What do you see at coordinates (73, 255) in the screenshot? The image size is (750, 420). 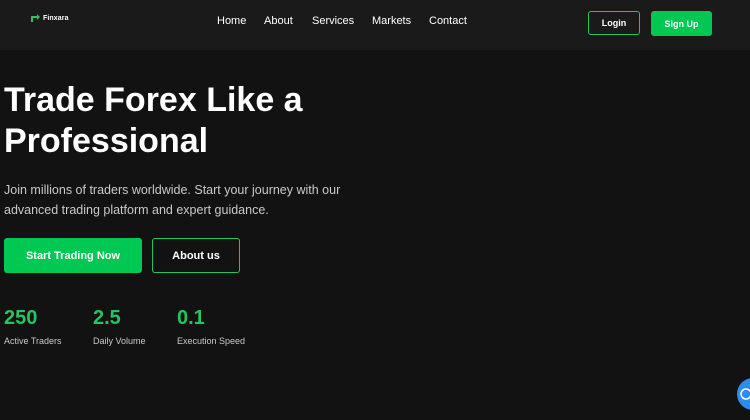 I see `start-trading-button: Start Trading Now` at bounding box center [73, 255].